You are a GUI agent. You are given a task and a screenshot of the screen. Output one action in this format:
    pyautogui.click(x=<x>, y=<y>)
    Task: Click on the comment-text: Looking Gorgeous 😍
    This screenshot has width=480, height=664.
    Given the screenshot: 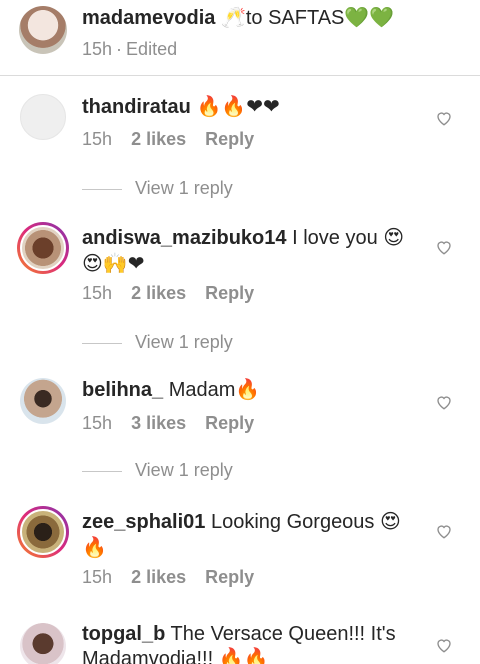 What is the action you would take?
    pyautogui.click(x=305, y=522)
    